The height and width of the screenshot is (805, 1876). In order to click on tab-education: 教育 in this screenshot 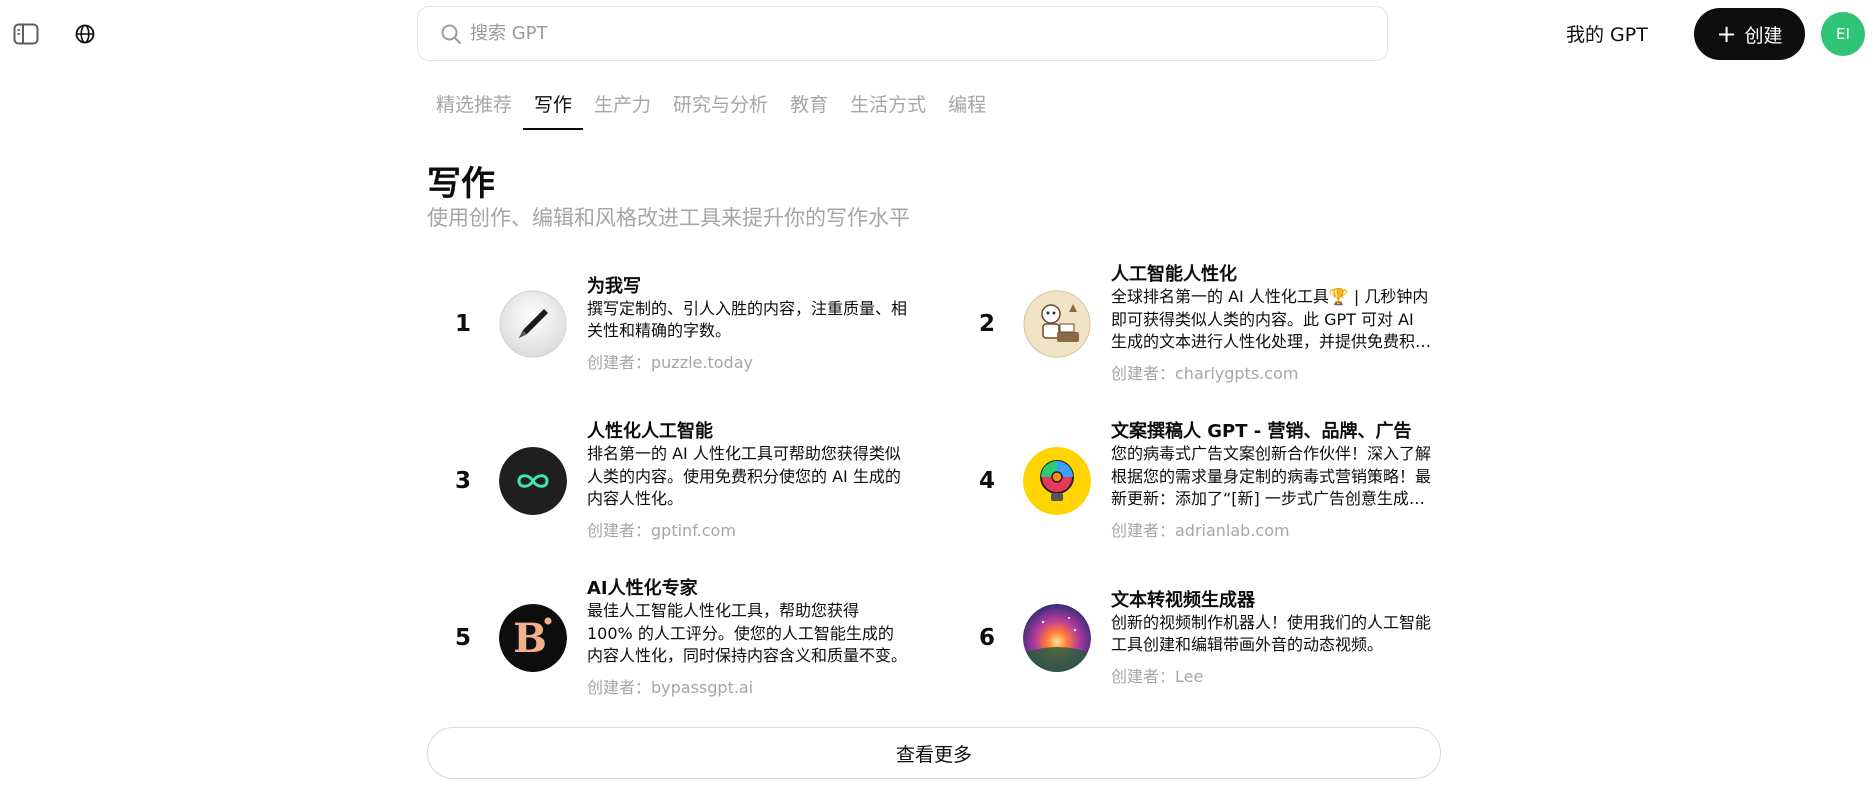, I will do `click(809, 110)`.